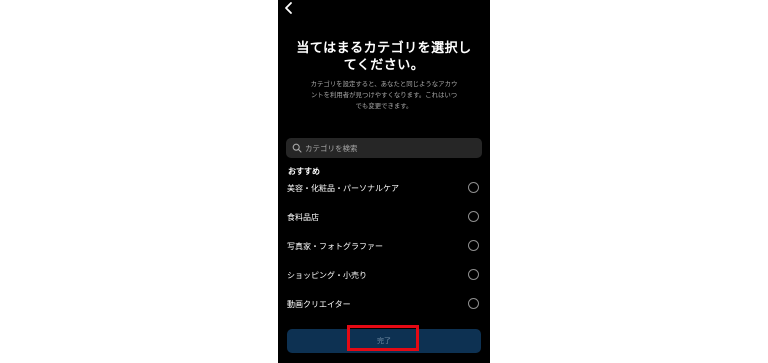 This screenshot has height=363, width=768. I want to click on category-label: 写真家・フォトグラファー, so click(335, 246).